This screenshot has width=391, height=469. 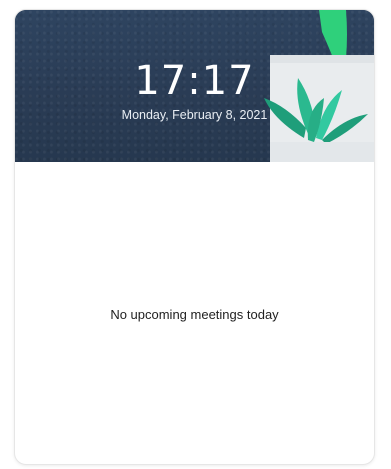 I want to click on no-meetings-message: No upcoming meetings today, so click(x=194, y=314).